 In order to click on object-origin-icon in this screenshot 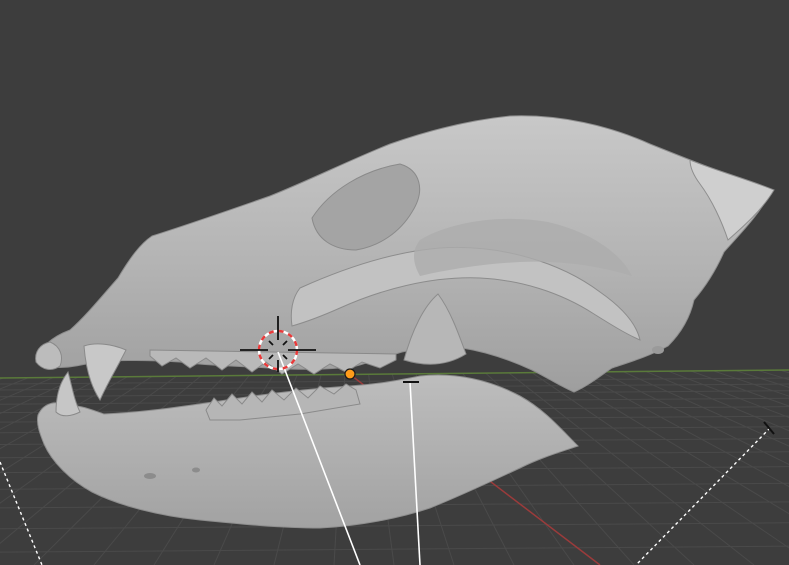, I will do `click(350, 374)`.